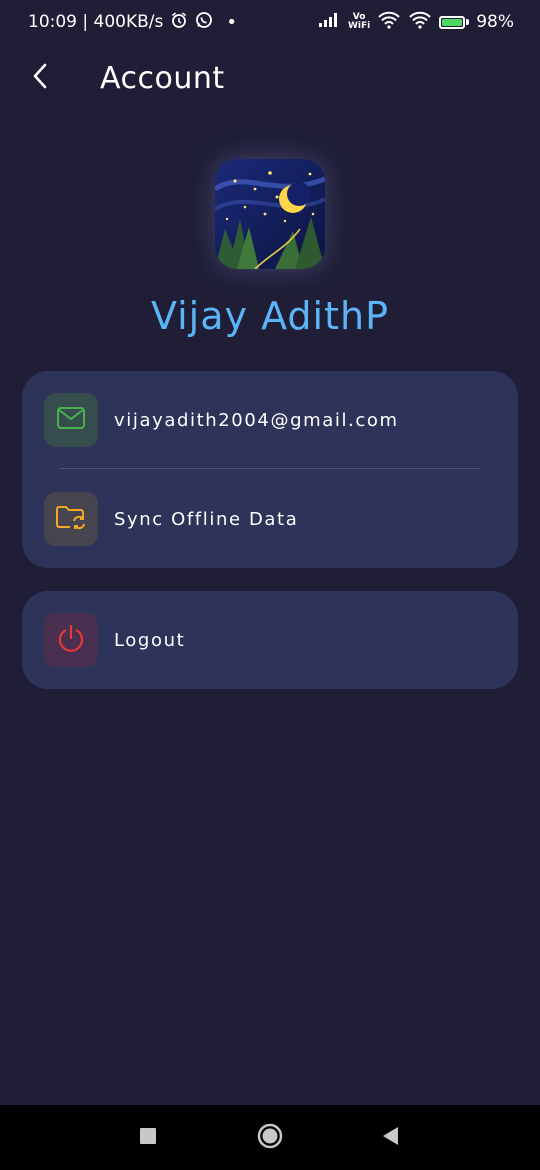  What do you see at coordinates (270, 78) in the screenshot?
I see `app-bar: Account` at bounding box center [270, 78].